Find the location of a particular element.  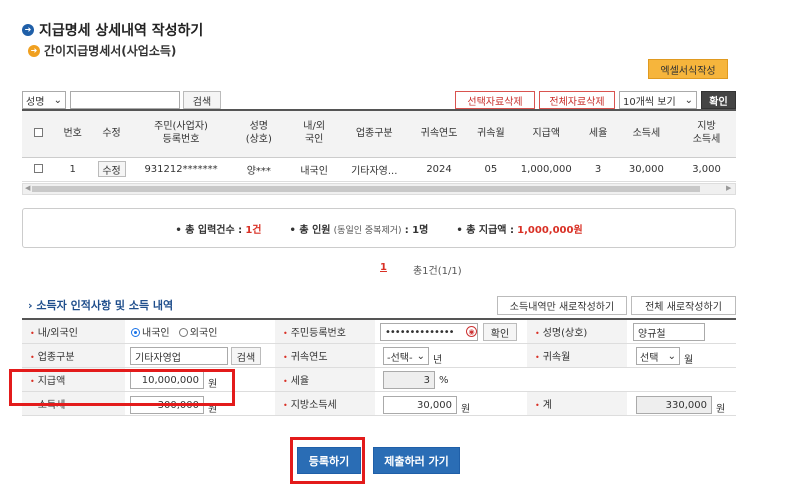

page-subtitle-text: 간이지급명세서(사업소득) is located at coordinates (110, 51).